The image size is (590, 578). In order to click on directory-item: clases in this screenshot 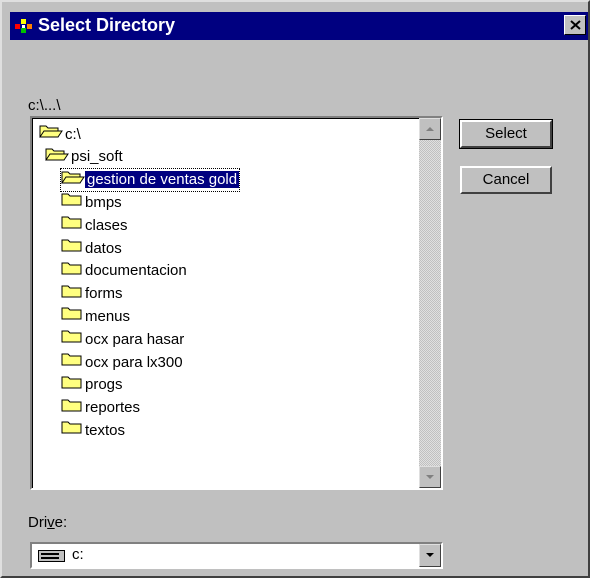, I will do `click(95, 225)`.